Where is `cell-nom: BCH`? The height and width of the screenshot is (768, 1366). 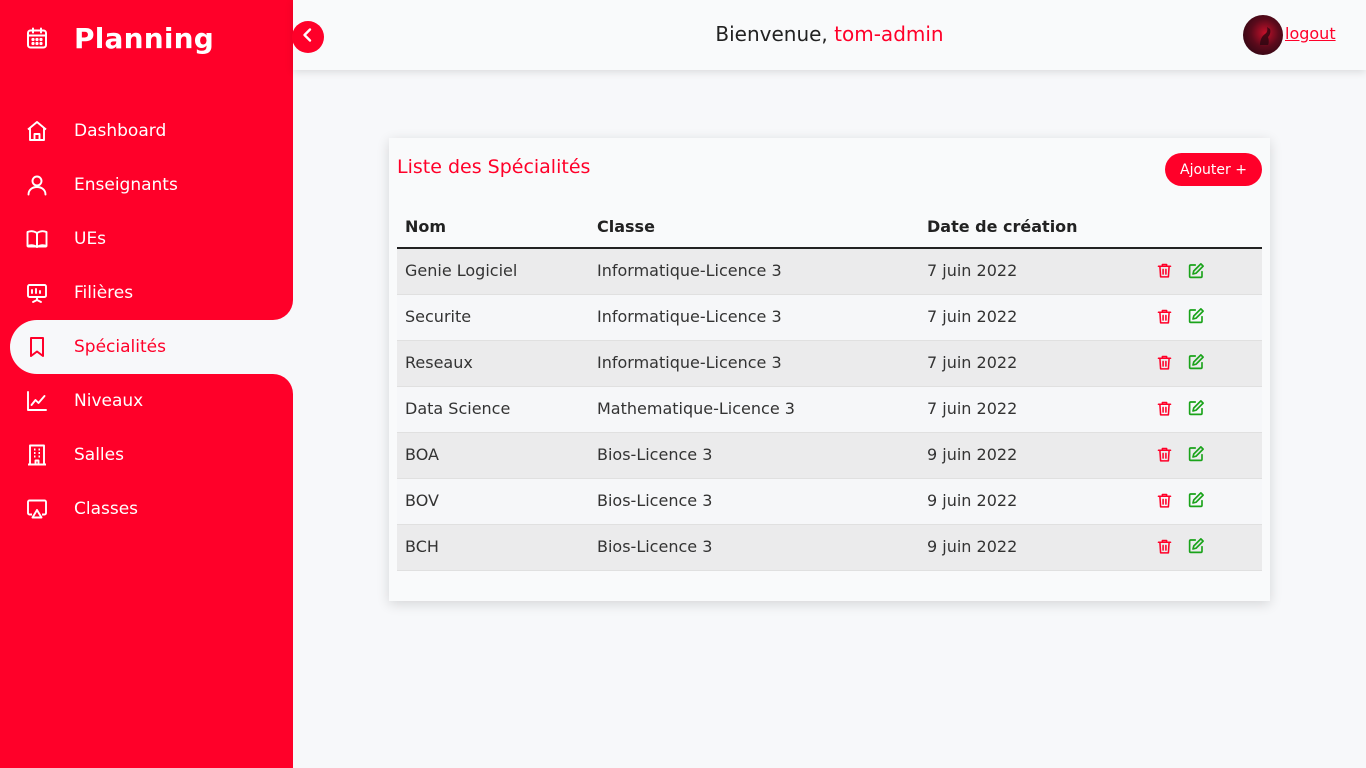
cell-nom: BCH is located at coordinates (493, 547).